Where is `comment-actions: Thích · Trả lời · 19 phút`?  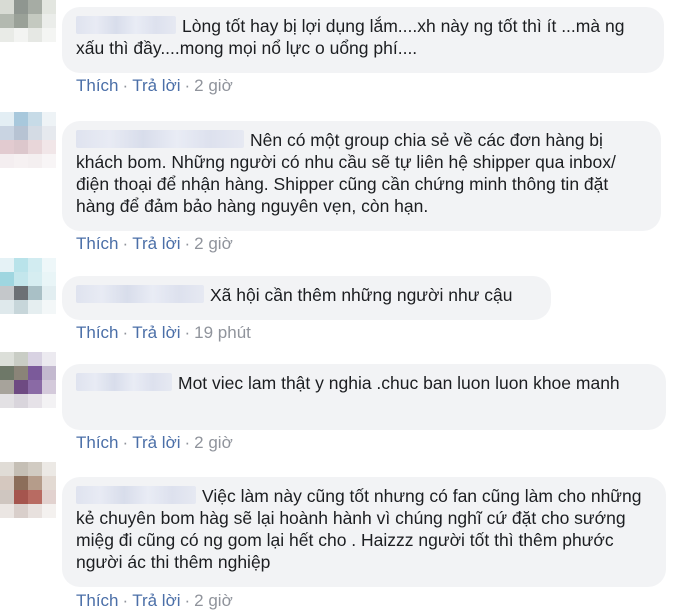 comment-actions: Thích · Trả lời · 19 phút is located at coordinates (163, 332).